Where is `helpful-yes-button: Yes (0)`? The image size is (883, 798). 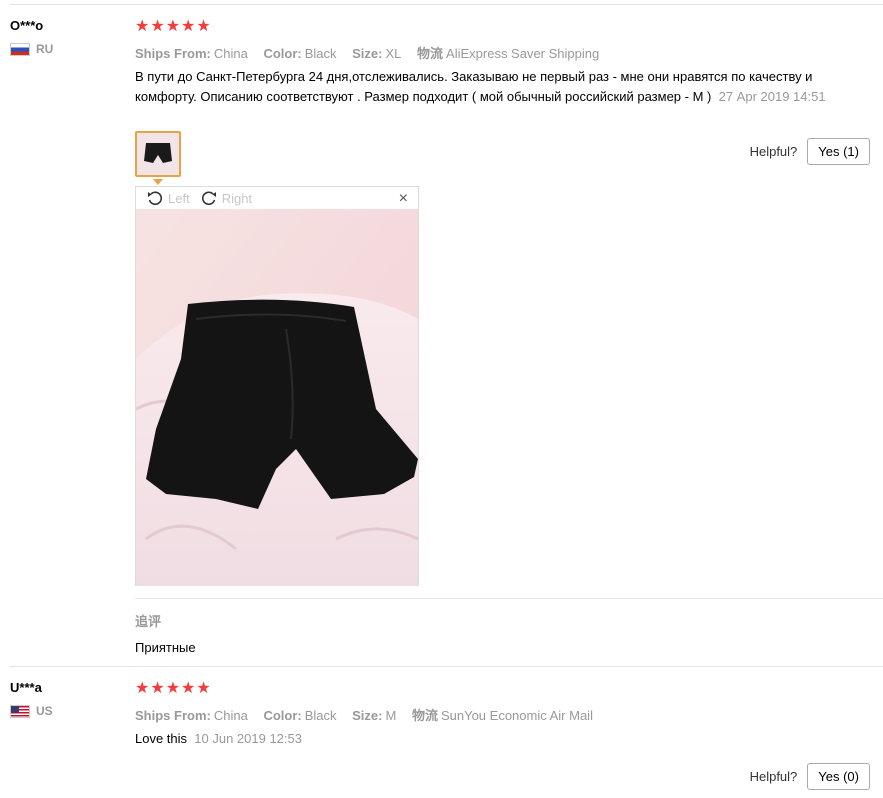
helpful-yes-button: Yes (0) is located at coordinates (838, 776).